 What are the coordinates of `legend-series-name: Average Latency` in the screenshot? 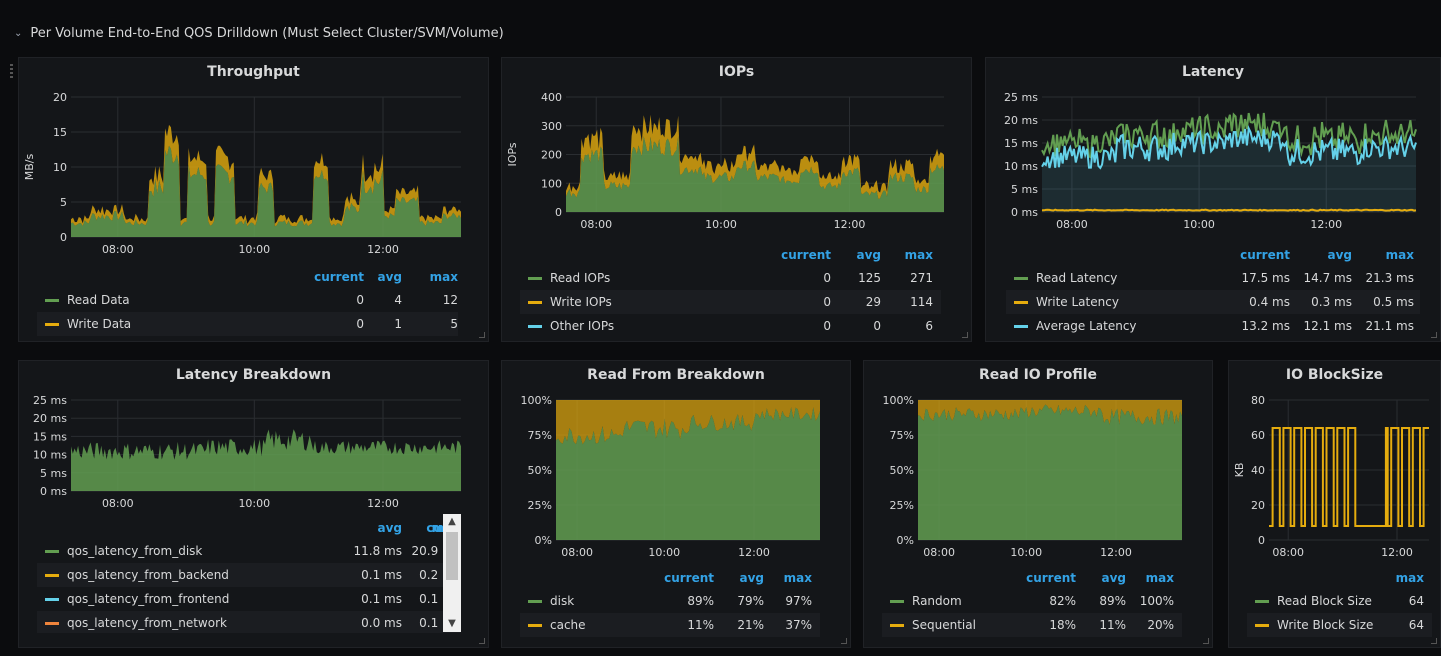 It's located at (1086, 326).